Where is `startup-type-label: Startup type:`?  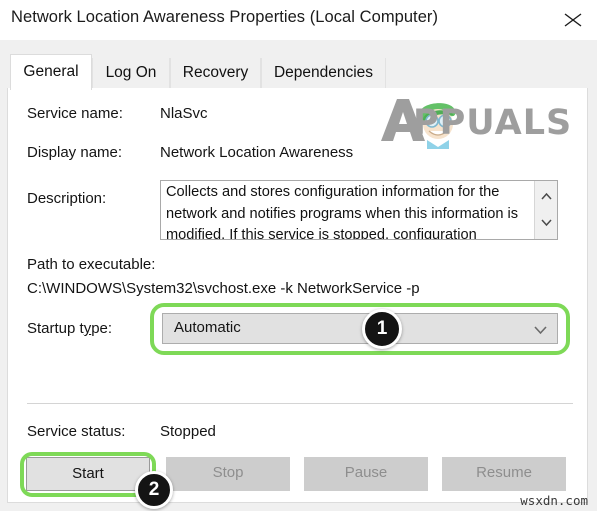 startup-type-label: Startup type: is located at coordinates (69, 328).